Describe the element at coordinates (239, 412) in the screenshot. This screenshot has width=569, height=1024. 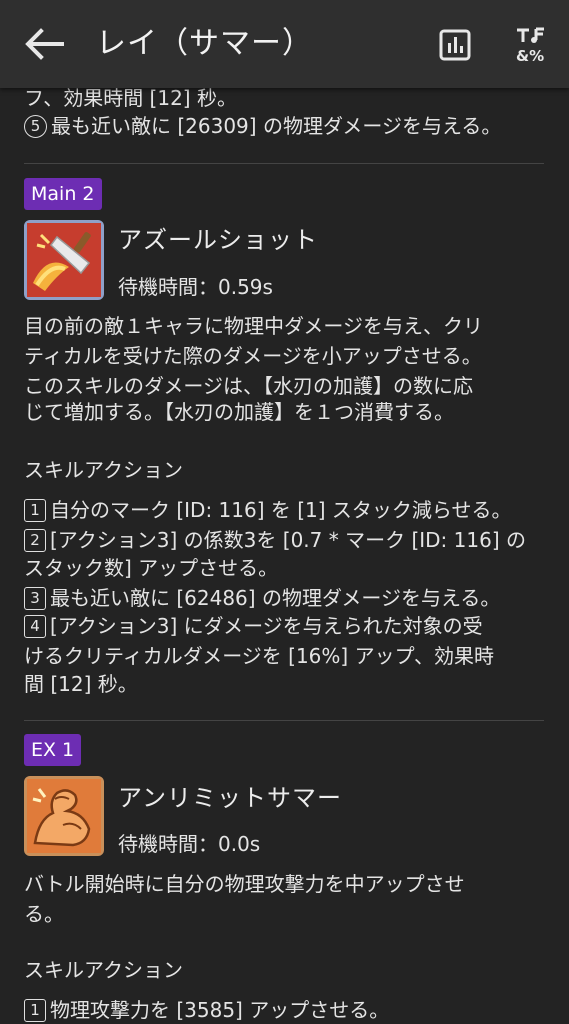
I see `skill-description-line: じて増加する。【水刃の加護】を１つ消費する。` at that location.